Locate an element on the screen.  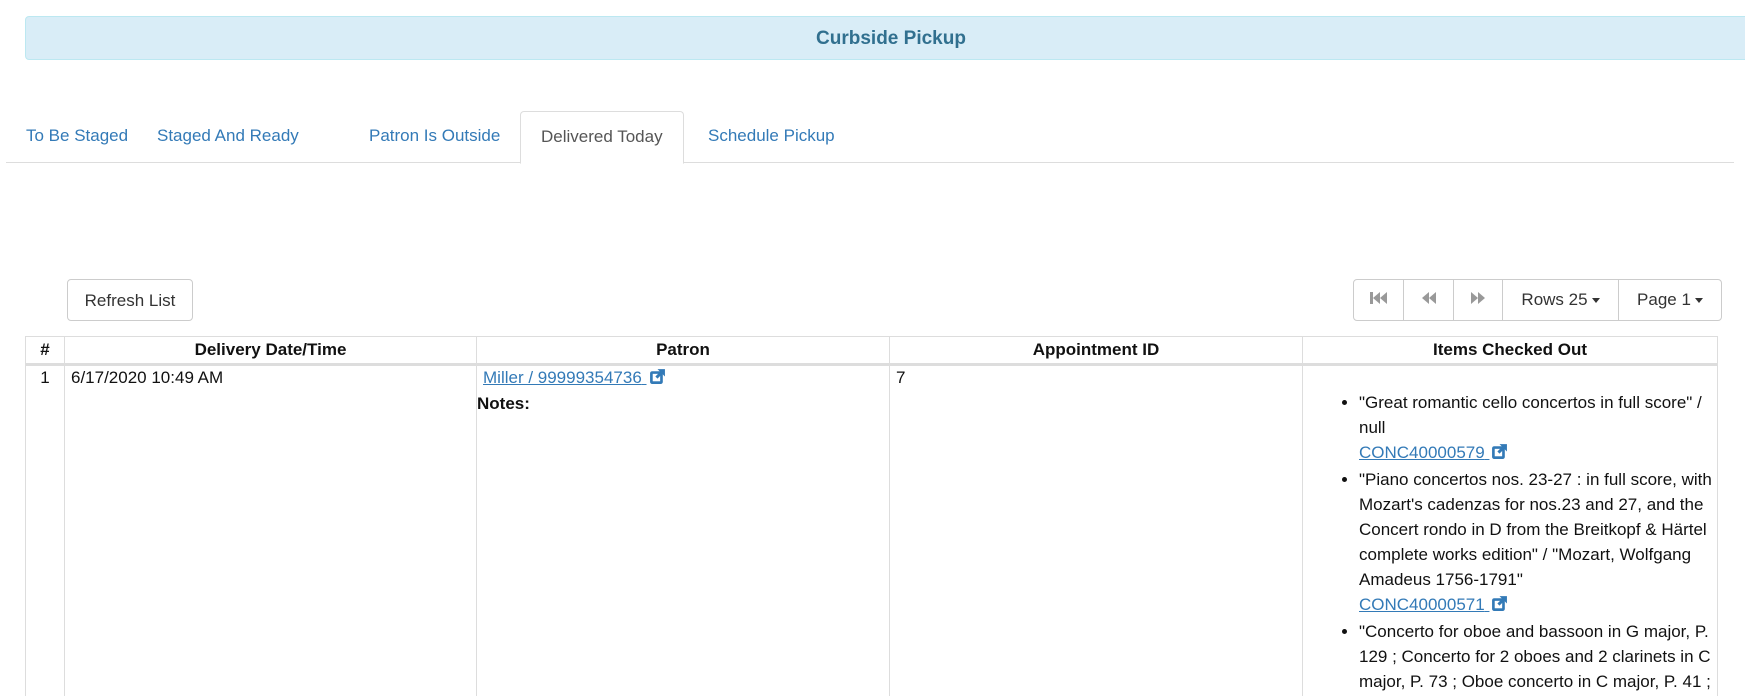
tab-to-be-staged: To Be Staged is located at coordinates (77, 137).